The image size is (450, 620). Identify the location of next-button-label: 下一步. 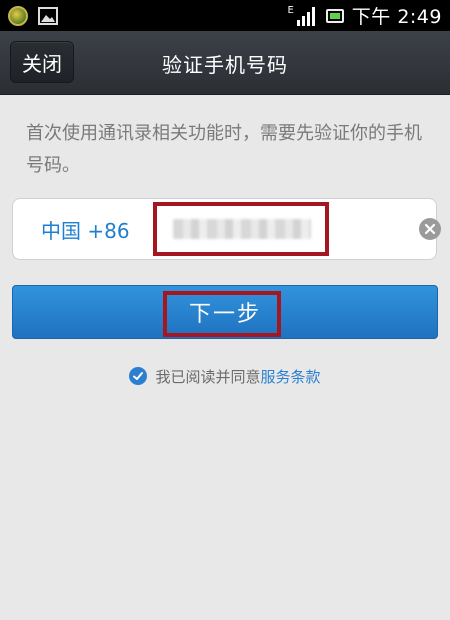
(224, 314).